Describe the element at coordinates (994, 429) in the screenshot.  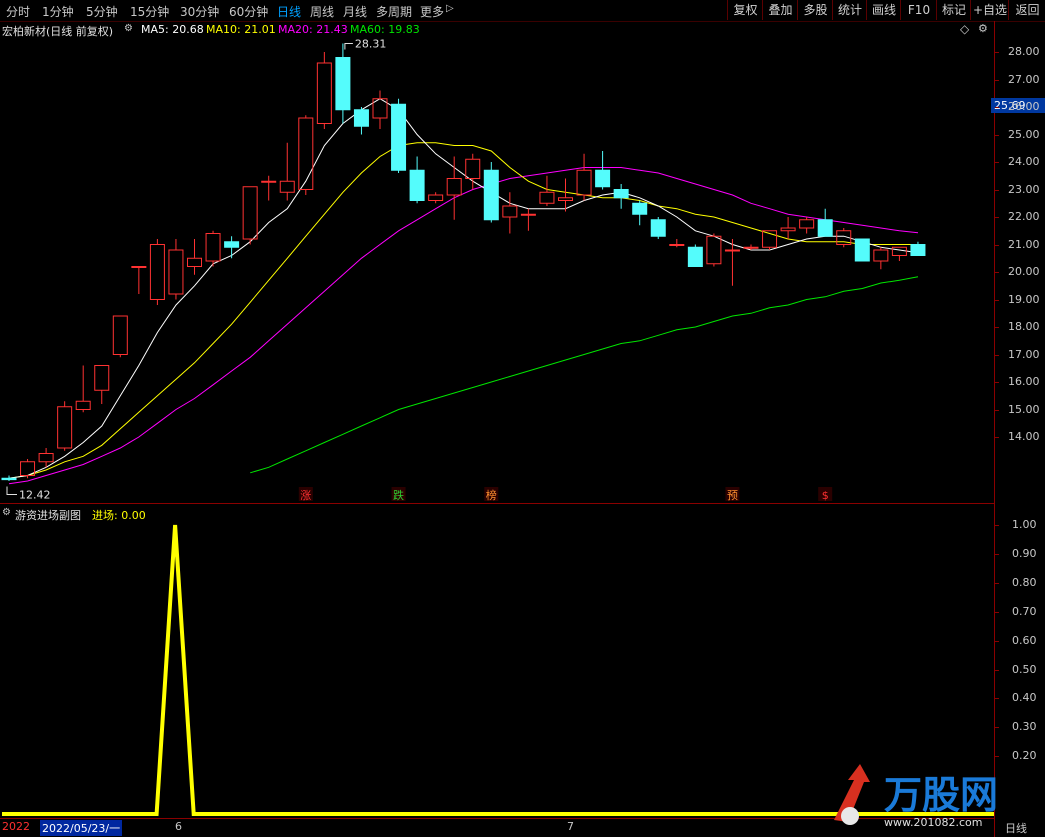
I see `y-axis-divider` at that location.